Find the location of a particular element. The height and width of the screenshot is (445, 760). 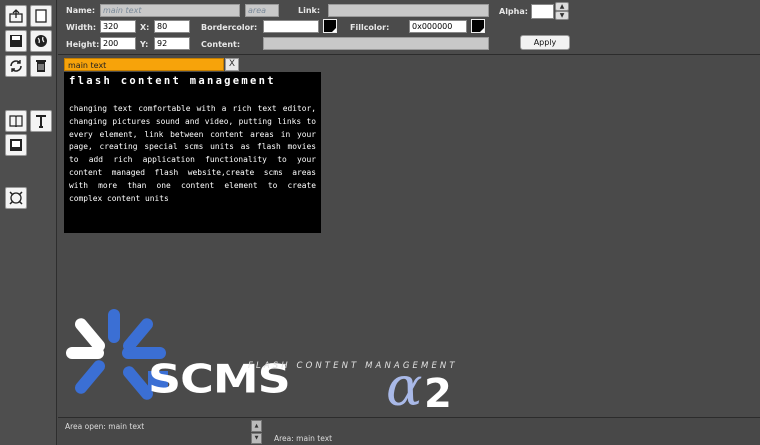

export-icon is located at coordinates (16, 16).